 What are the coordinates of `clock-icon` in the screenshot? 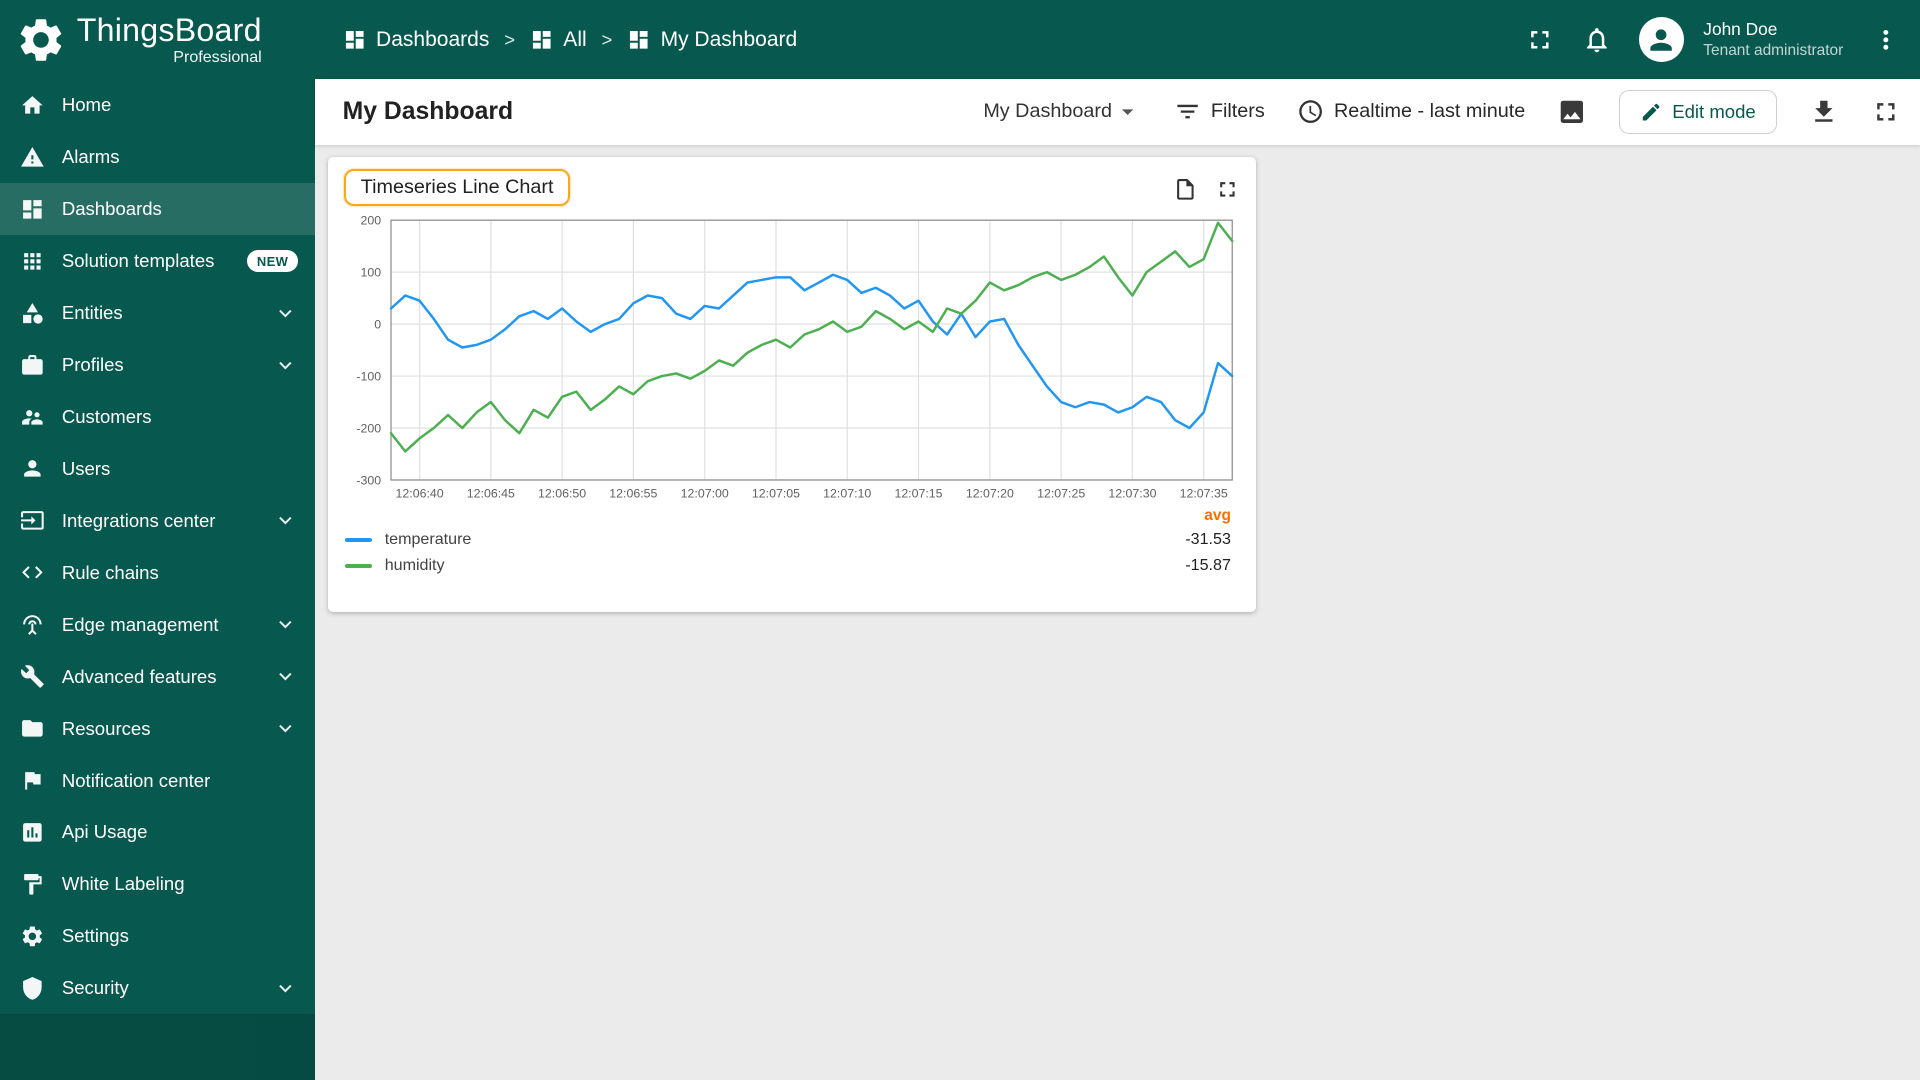 It's located at (1310, 112).